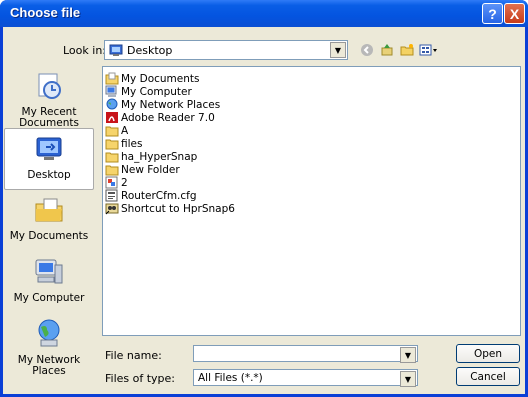 Image resolution: width=528 pixels, height=397 pixels. Describe the element at coordinates (488, 353) in the screenshot. I see `open-button: Open` at that location.